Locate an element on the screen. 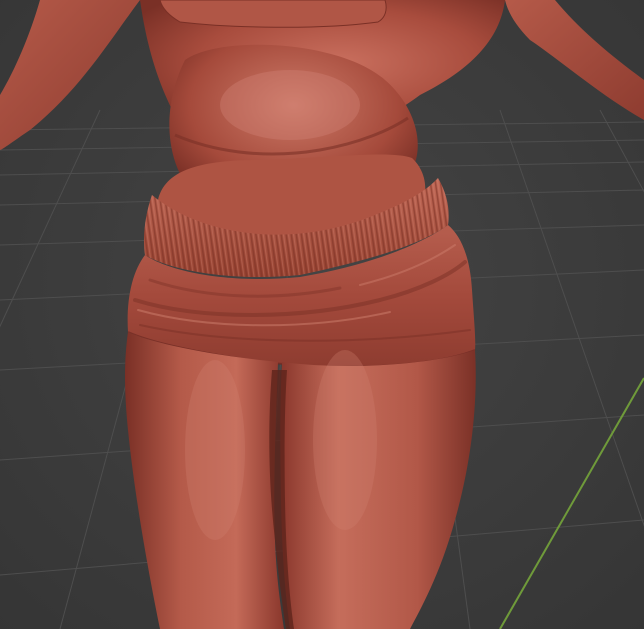 This screenshot has height=629, width=644. right-thigh-highlight is located at coordinates (345, 440).